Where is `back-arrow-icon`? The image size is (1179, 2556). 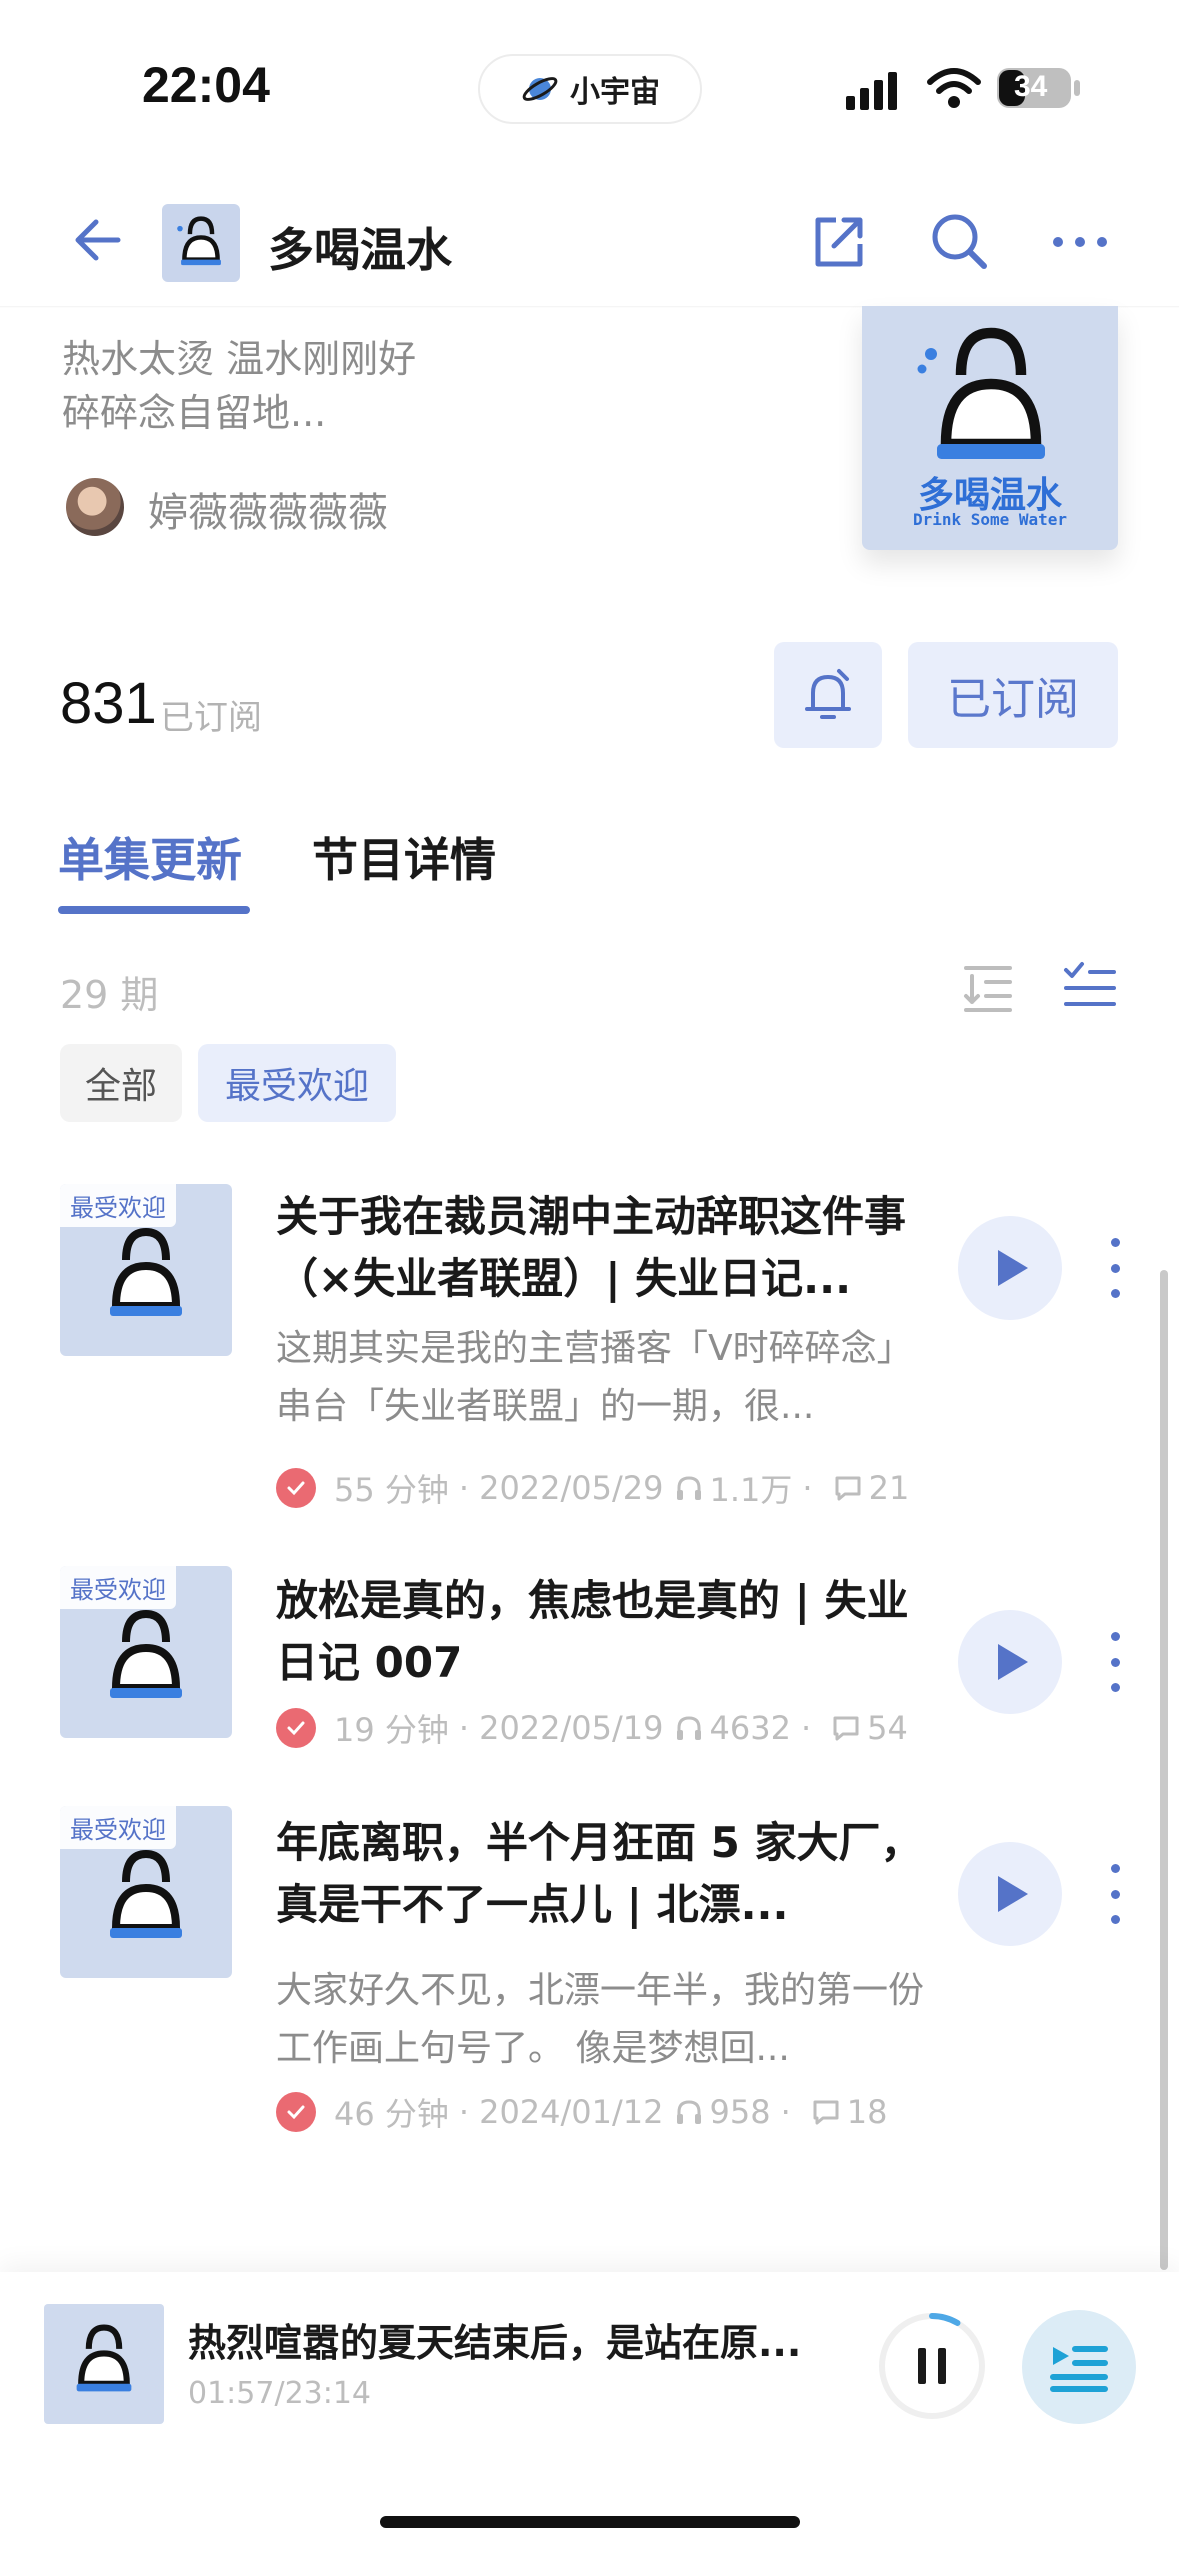
back-arrow-icon is located at coordinates (96, 240).